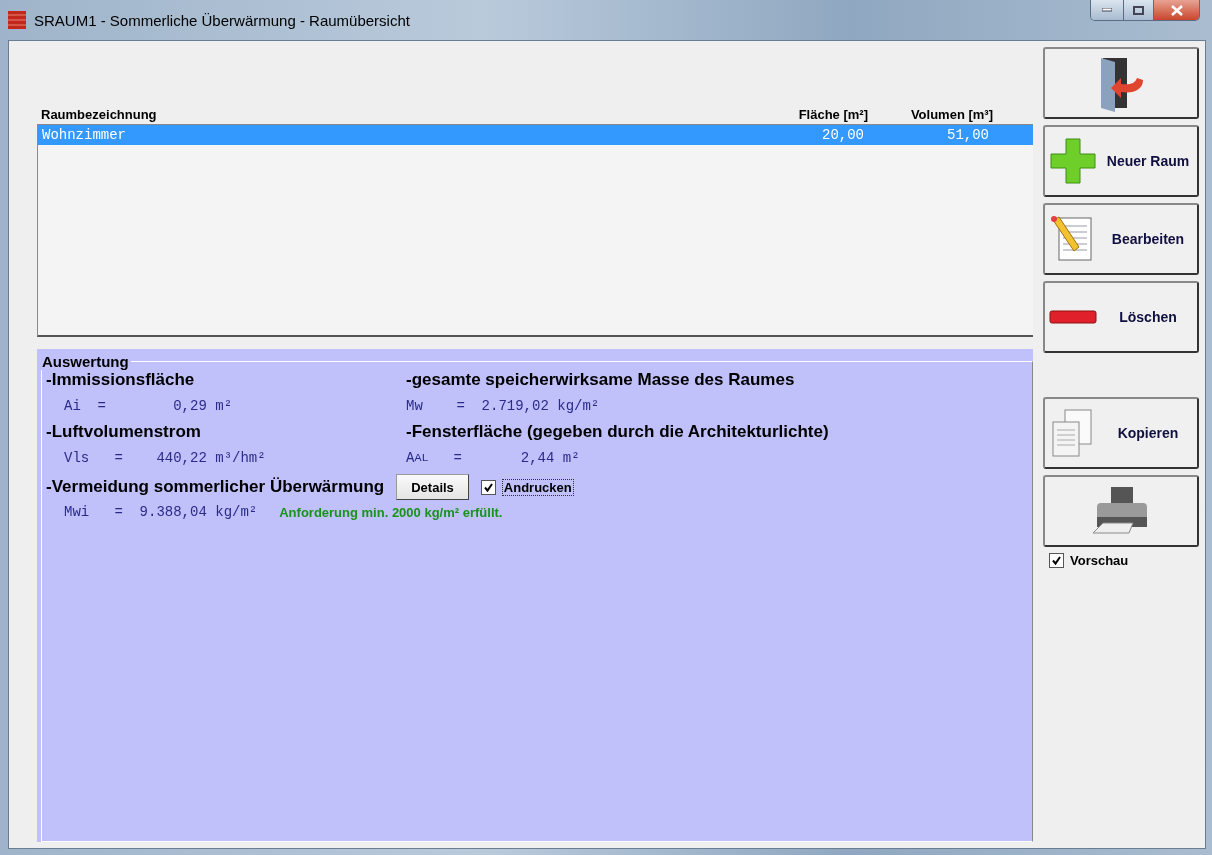 This screenshot has width=1212, height=855. I want to click on print-button, so click(1121, 511).